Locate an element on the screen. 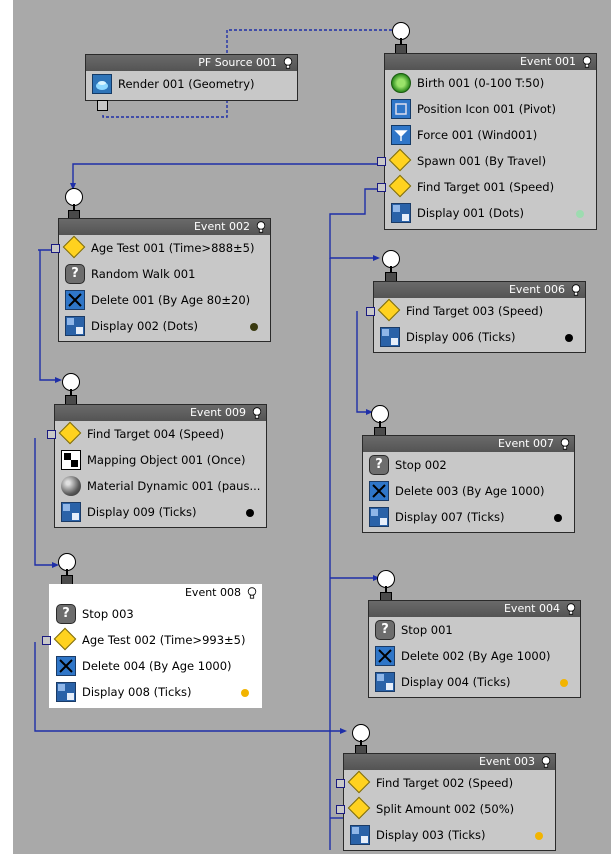 This screenshot has height=854, width=611. mapping-icon is located at coordinates (71, 460).